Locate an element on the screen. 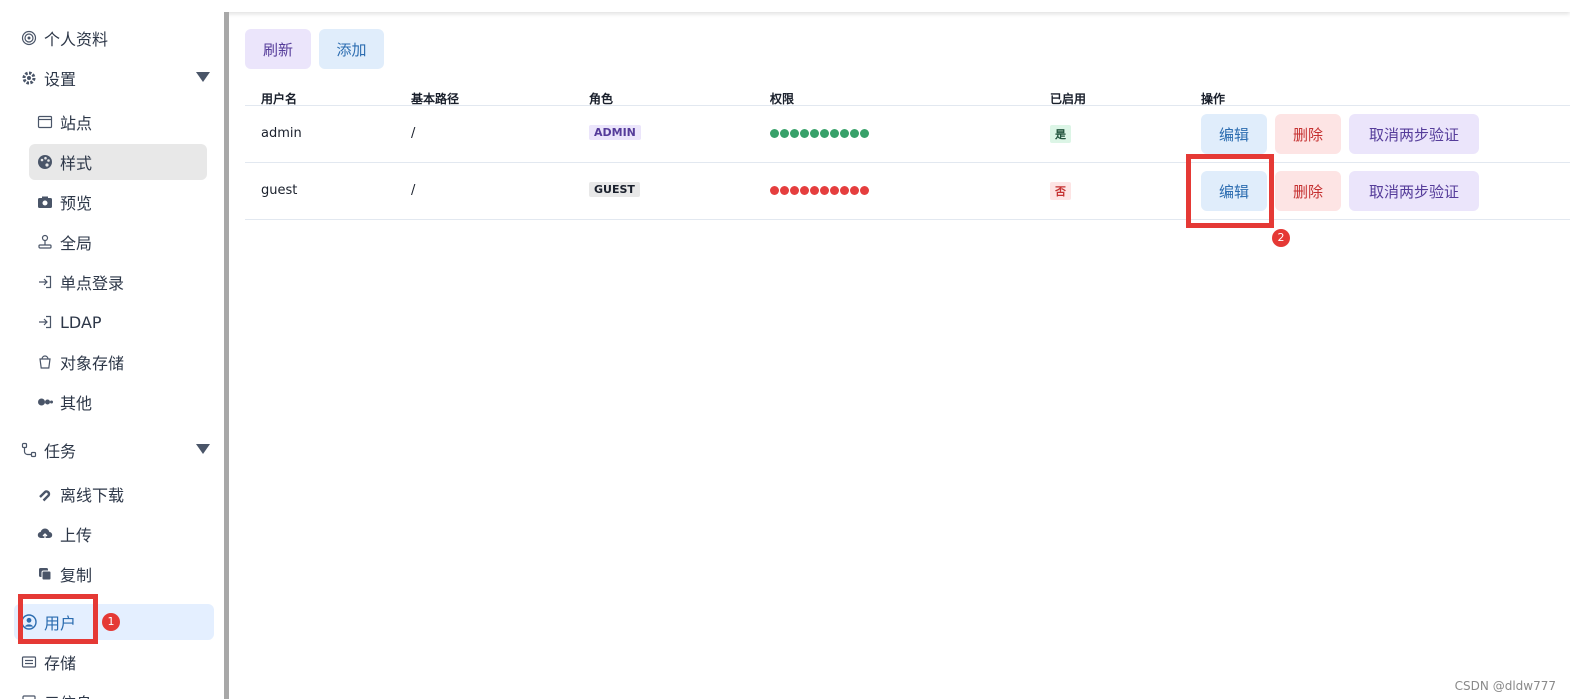 Image resolution: width=1570 pixels, height=699 pixels. sidebar-item-other: 其他 is located at coordinates (118, 402).